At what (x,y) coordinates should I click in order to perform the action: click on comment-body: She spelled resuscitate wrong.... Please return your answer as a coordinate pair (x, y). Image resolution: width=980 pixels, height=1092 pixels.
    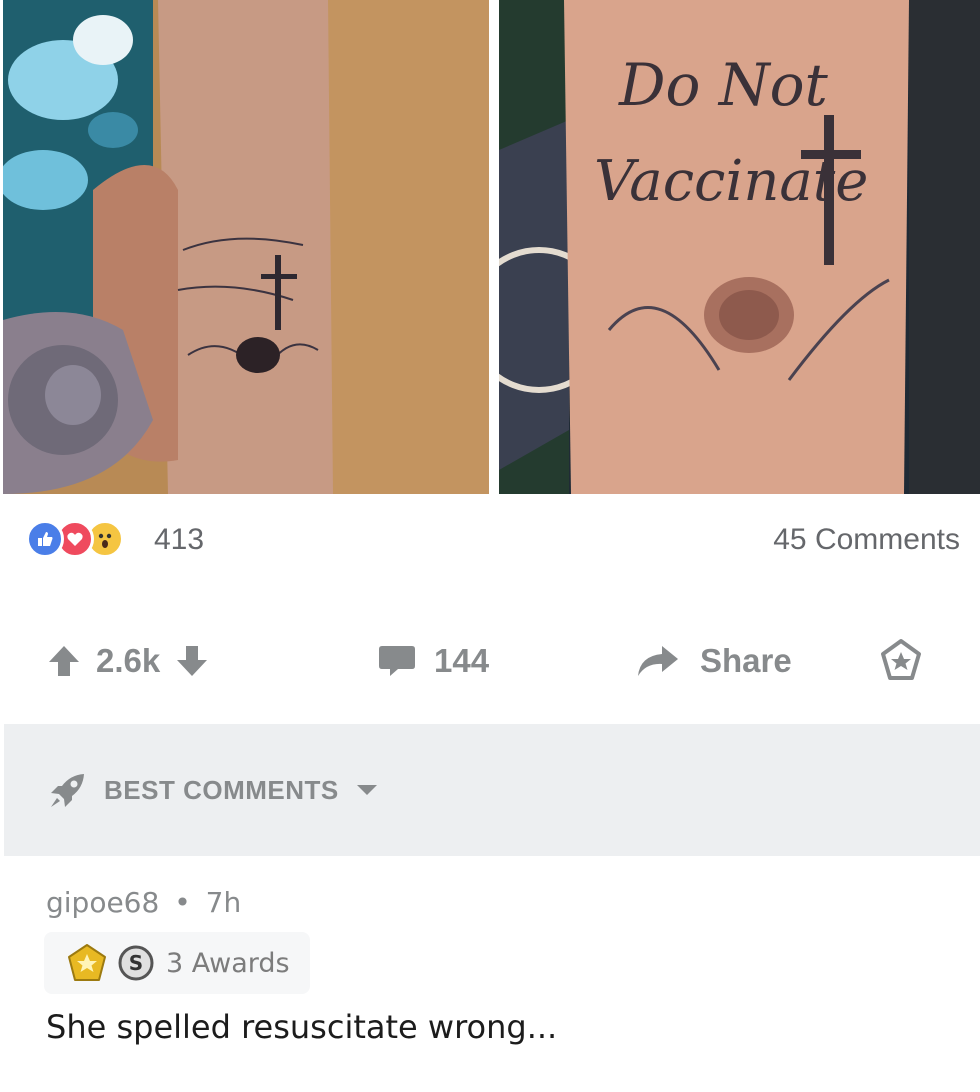
    Looking at the image, I should click on (302, 1027).